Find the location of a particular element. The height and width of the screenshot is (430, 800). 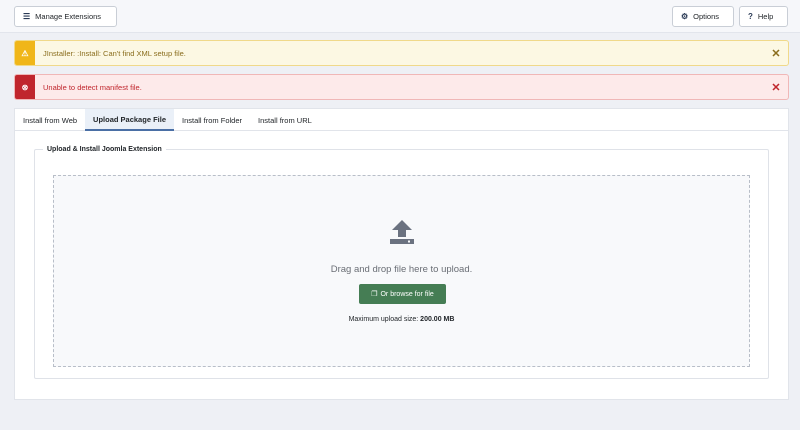

max-upload-size: Maximum upload size: 200.00 MB is located at coordinates (401, 319).